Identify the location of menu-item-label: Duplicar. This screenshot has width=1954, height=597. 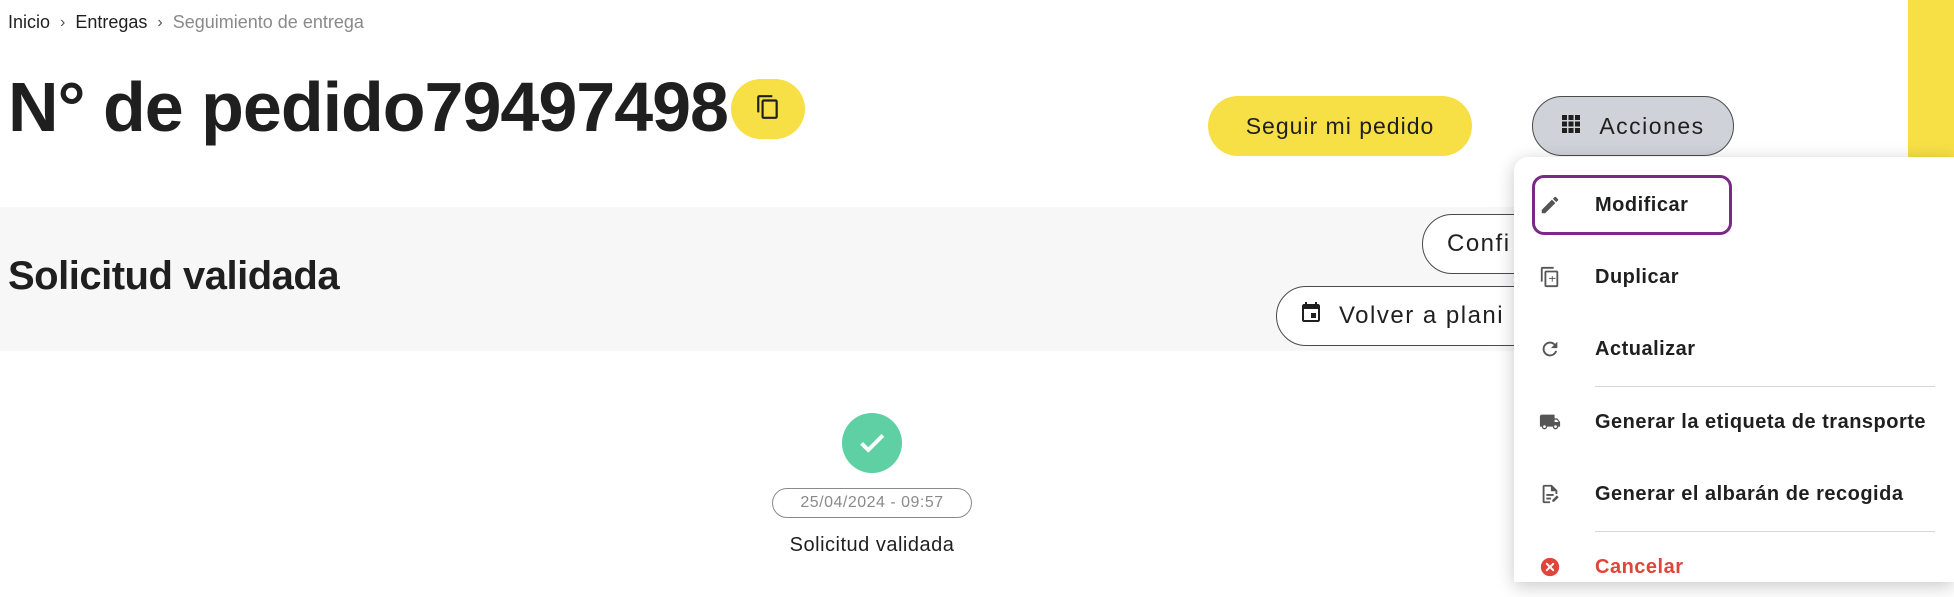
(1637, 276).